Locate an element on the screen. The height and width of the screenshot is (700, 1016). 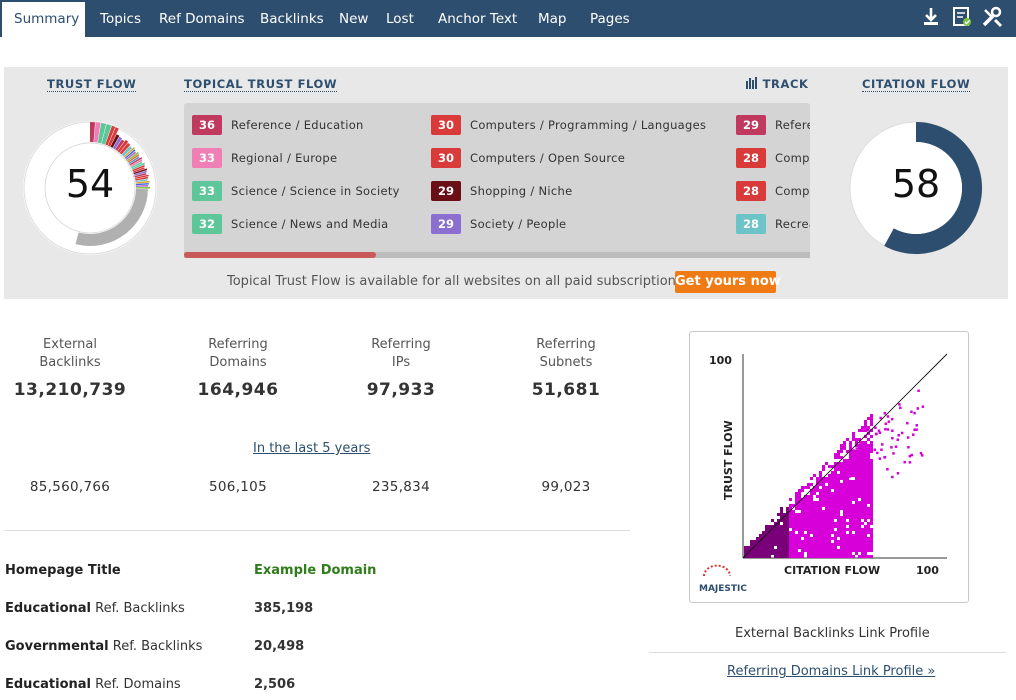
topic-row: 29 Society / People is located at coordinates (498, 224).